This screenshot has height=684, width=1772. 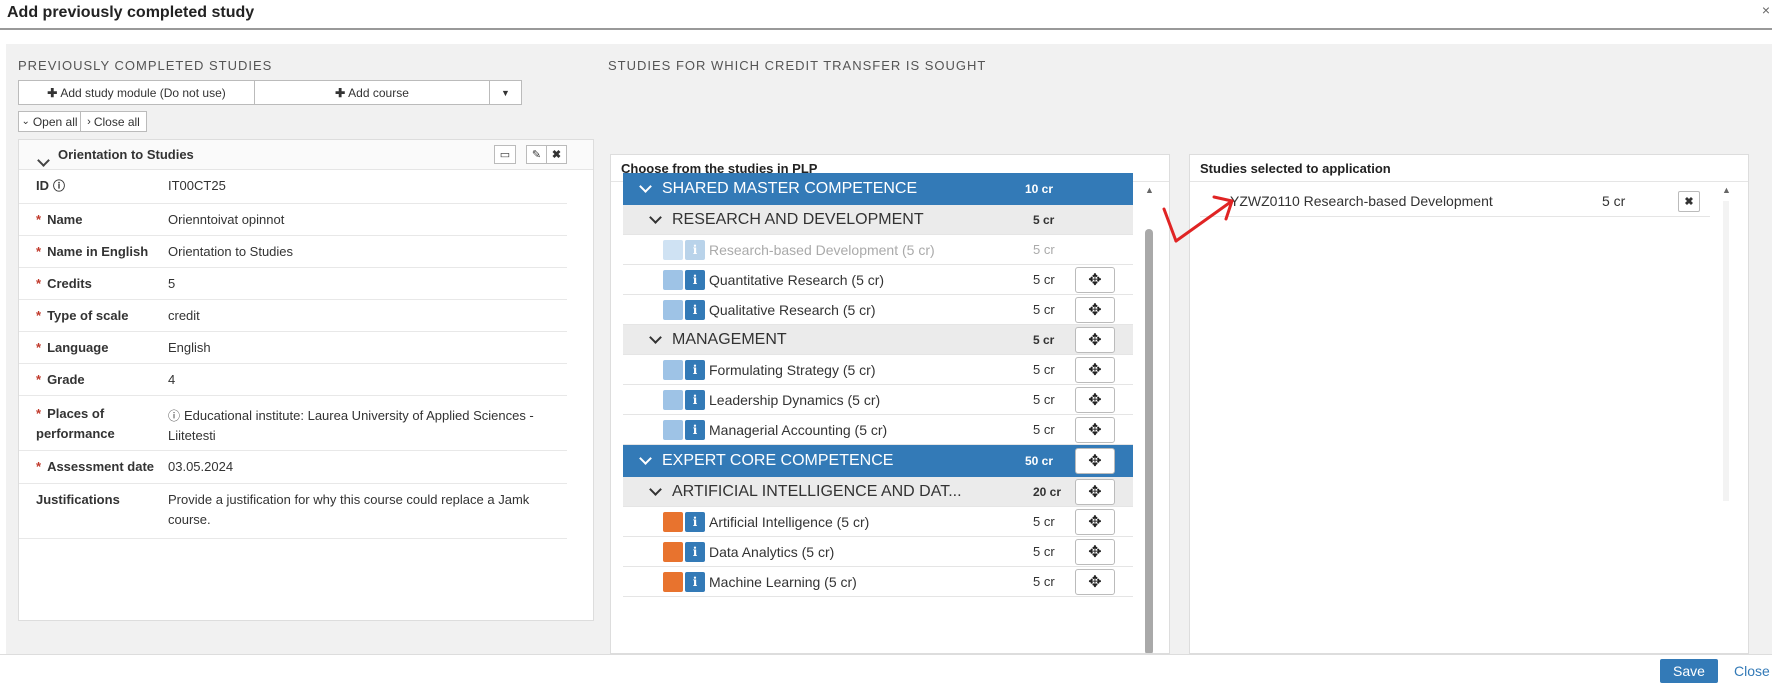 What do you see at coordinates (878, 340) in the screenshot?
I see `module-header: MANAGEMENT 5 cr ✥` at bounding box center [878, 340].